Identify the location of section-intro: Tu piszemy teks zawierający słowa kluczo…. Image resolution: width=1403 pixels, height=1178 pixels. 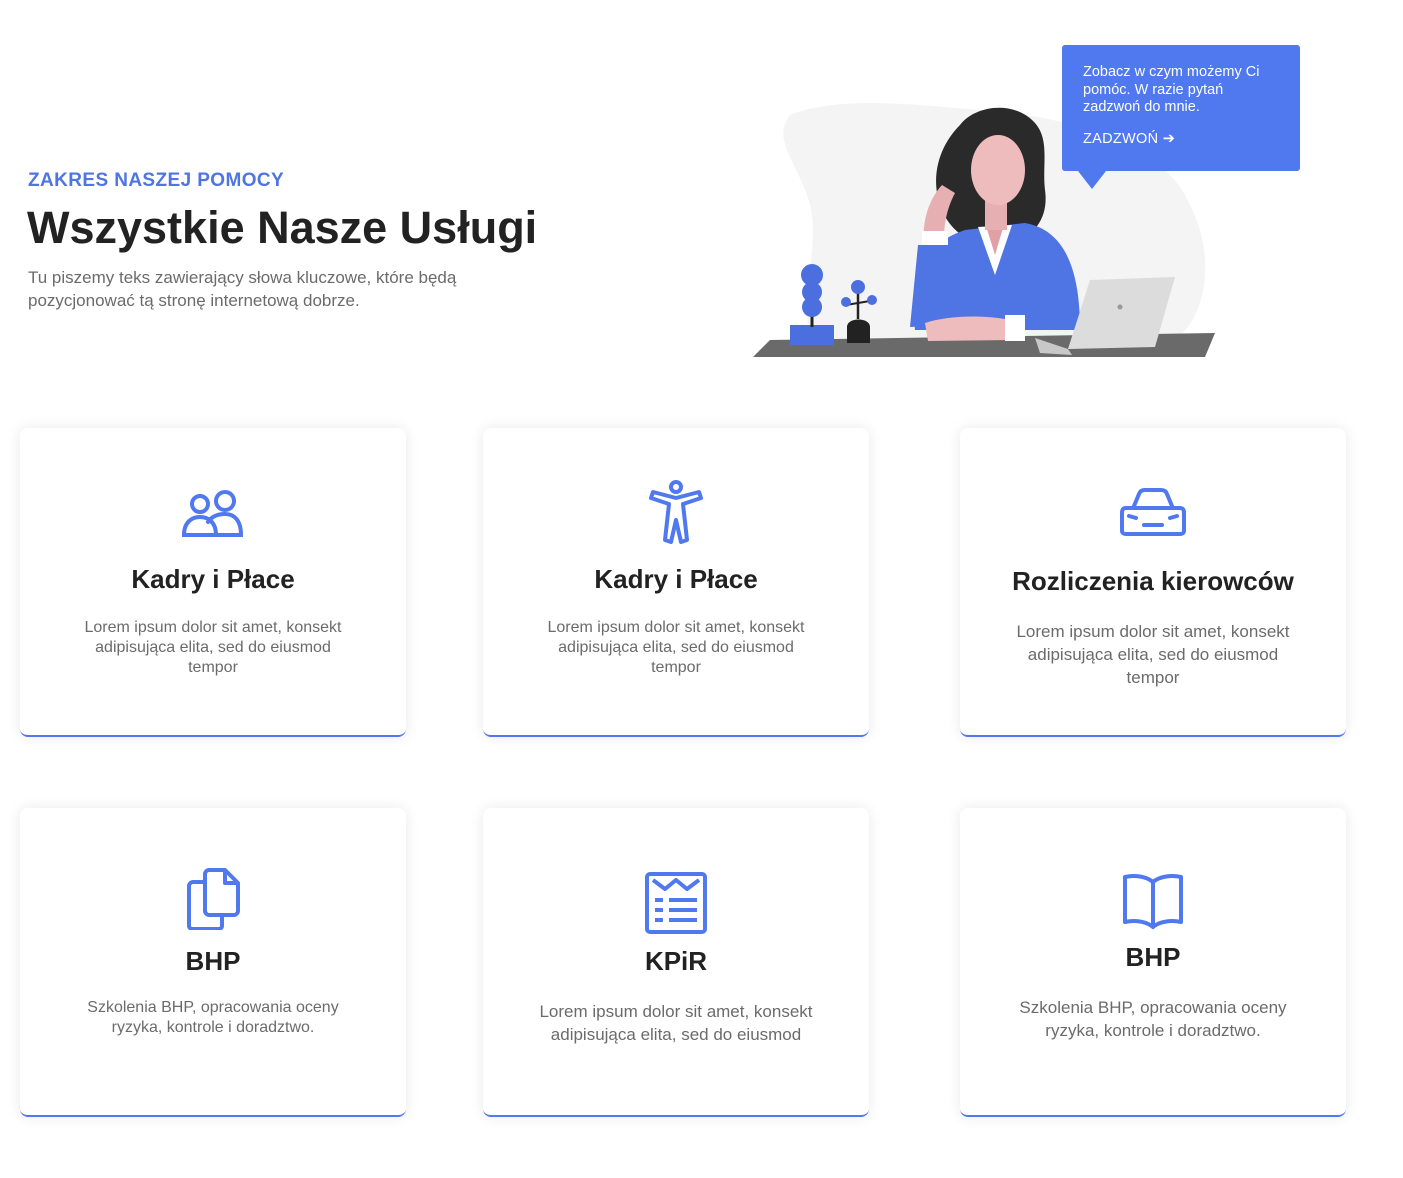
(242, 289).